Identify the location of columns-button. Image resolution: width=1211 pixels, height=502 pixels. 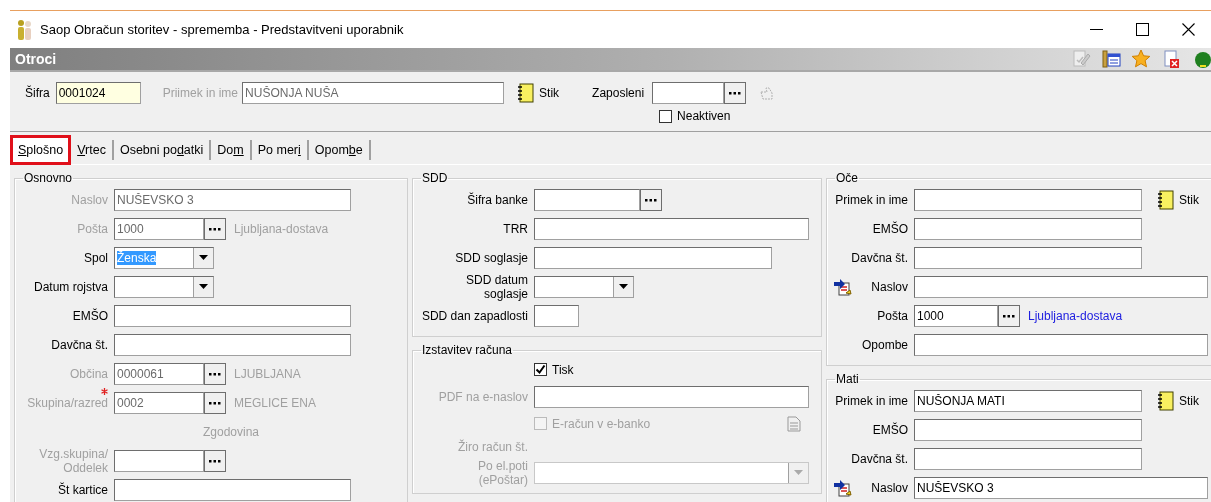
(1111, 59).